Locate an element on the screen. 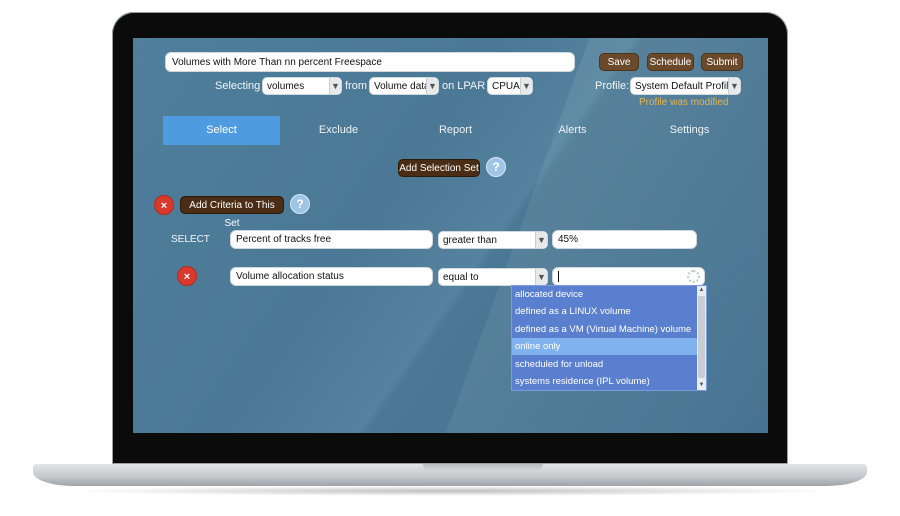 The height and width of the screenshot is (516, 900). laptop-shadow is located at coordinates (450, 491).